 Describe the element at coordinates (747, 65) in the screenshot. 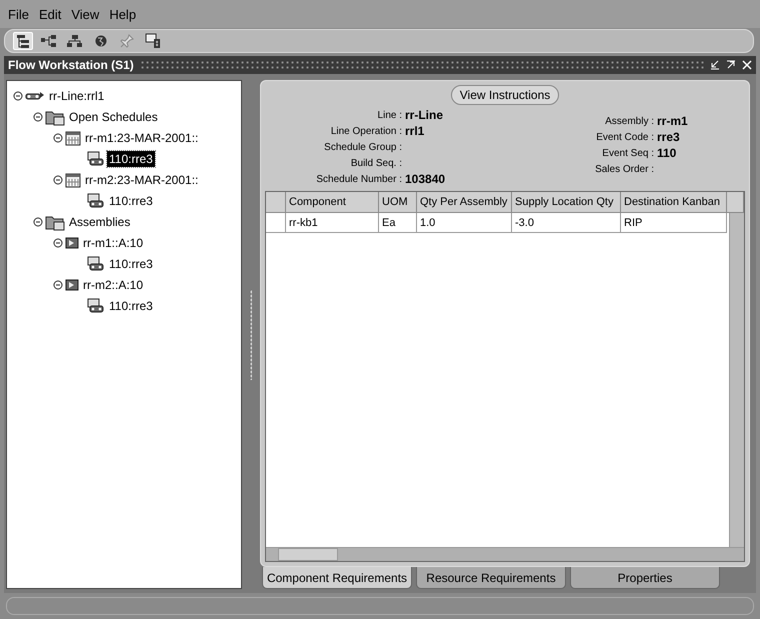

I see `close-icon` at that location.